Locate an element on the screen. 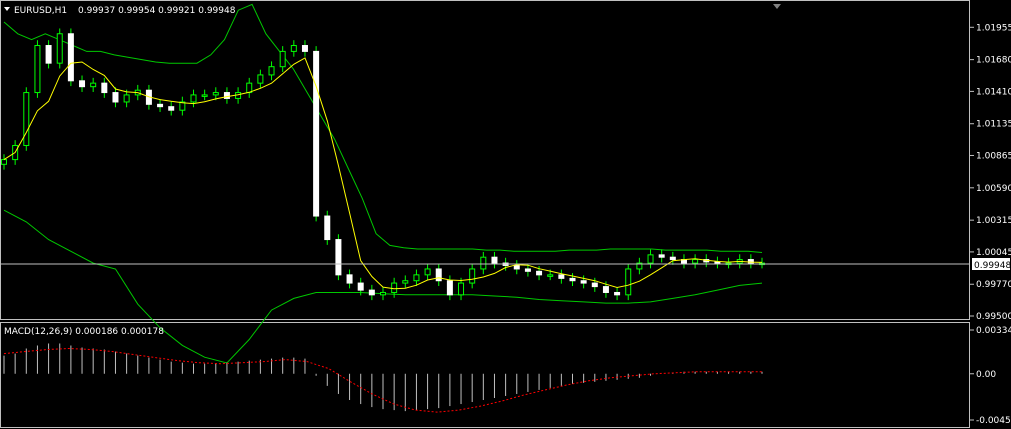 The width and height of the screenshot is (1011, 429). macd-tick-label: -0.00458 is located at coordinates (993, 421).